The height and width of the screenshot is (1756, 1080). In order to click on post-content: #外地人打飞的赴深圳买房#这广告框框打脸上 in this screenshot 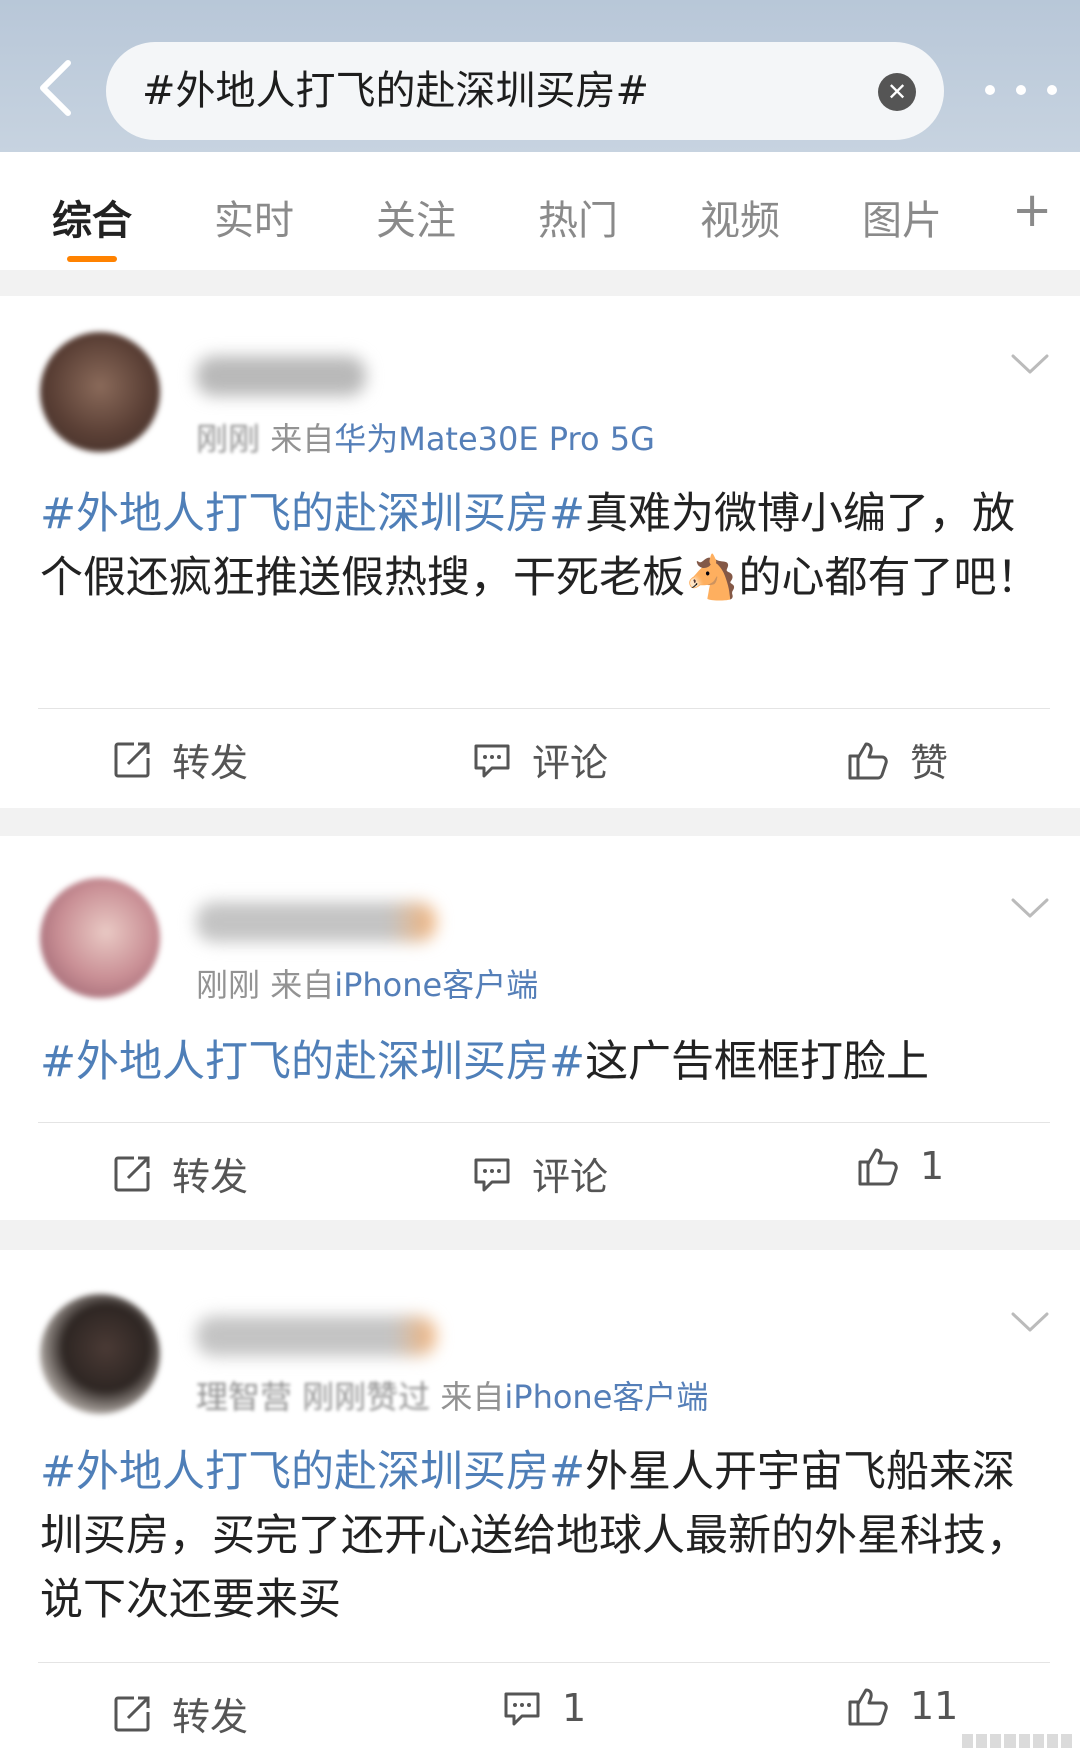, I will do `click(545, 1062)`.